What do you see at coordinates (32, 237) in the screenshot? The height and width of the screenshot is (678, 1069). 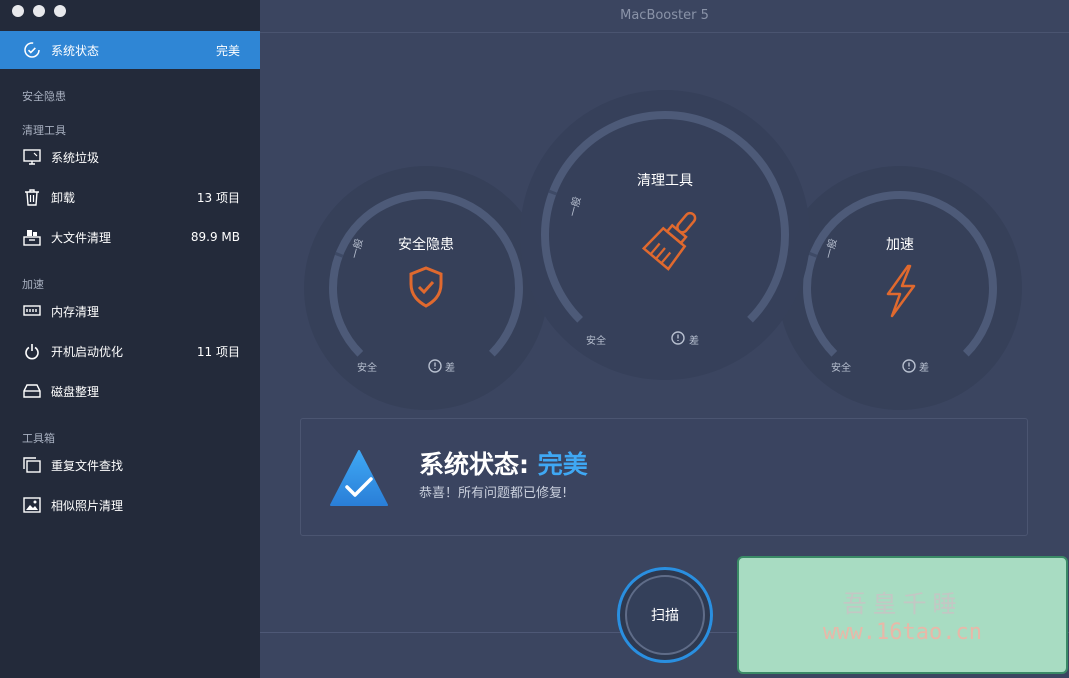 I see `drawer-files-icon` at bounding box center [32, 237].